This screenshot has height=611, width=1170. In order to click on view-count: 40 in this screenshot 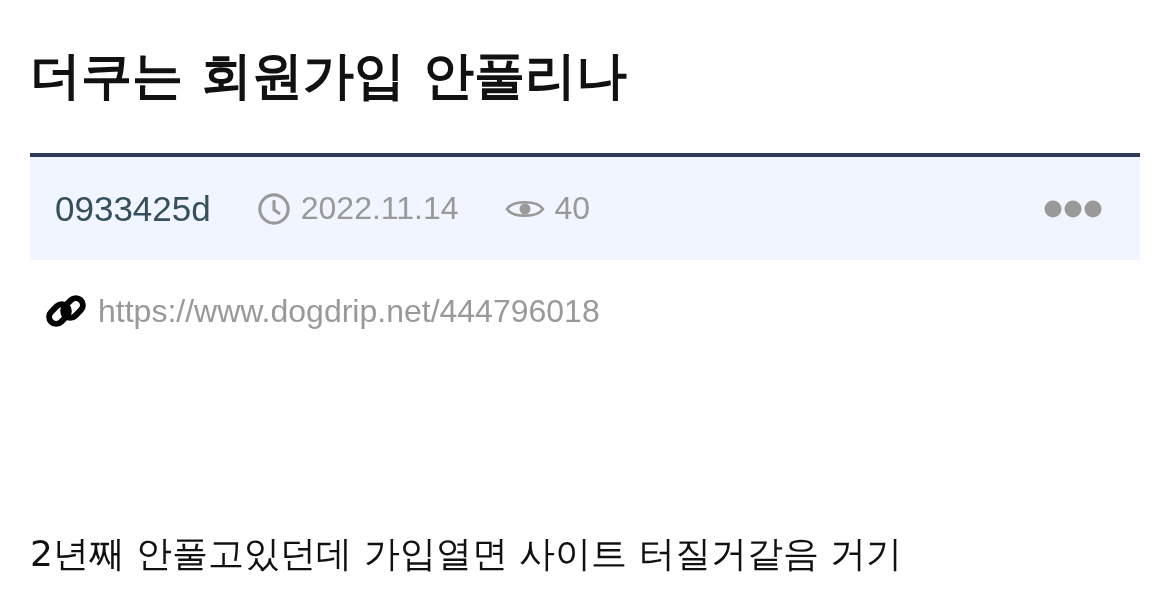, I will do `click(572, 208)`.